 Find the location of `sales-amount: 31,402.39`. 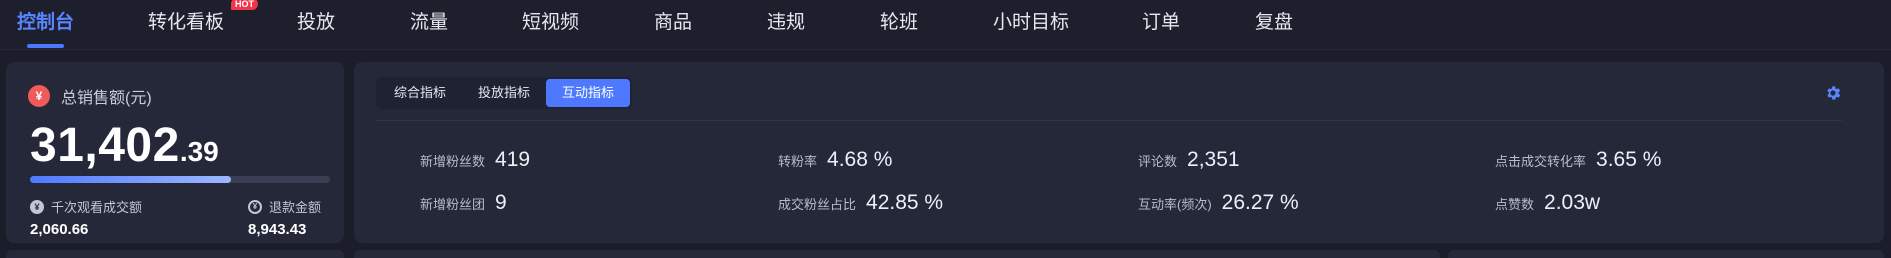

sales-amount: 31,402.39 is located at coordinates (124, 145).